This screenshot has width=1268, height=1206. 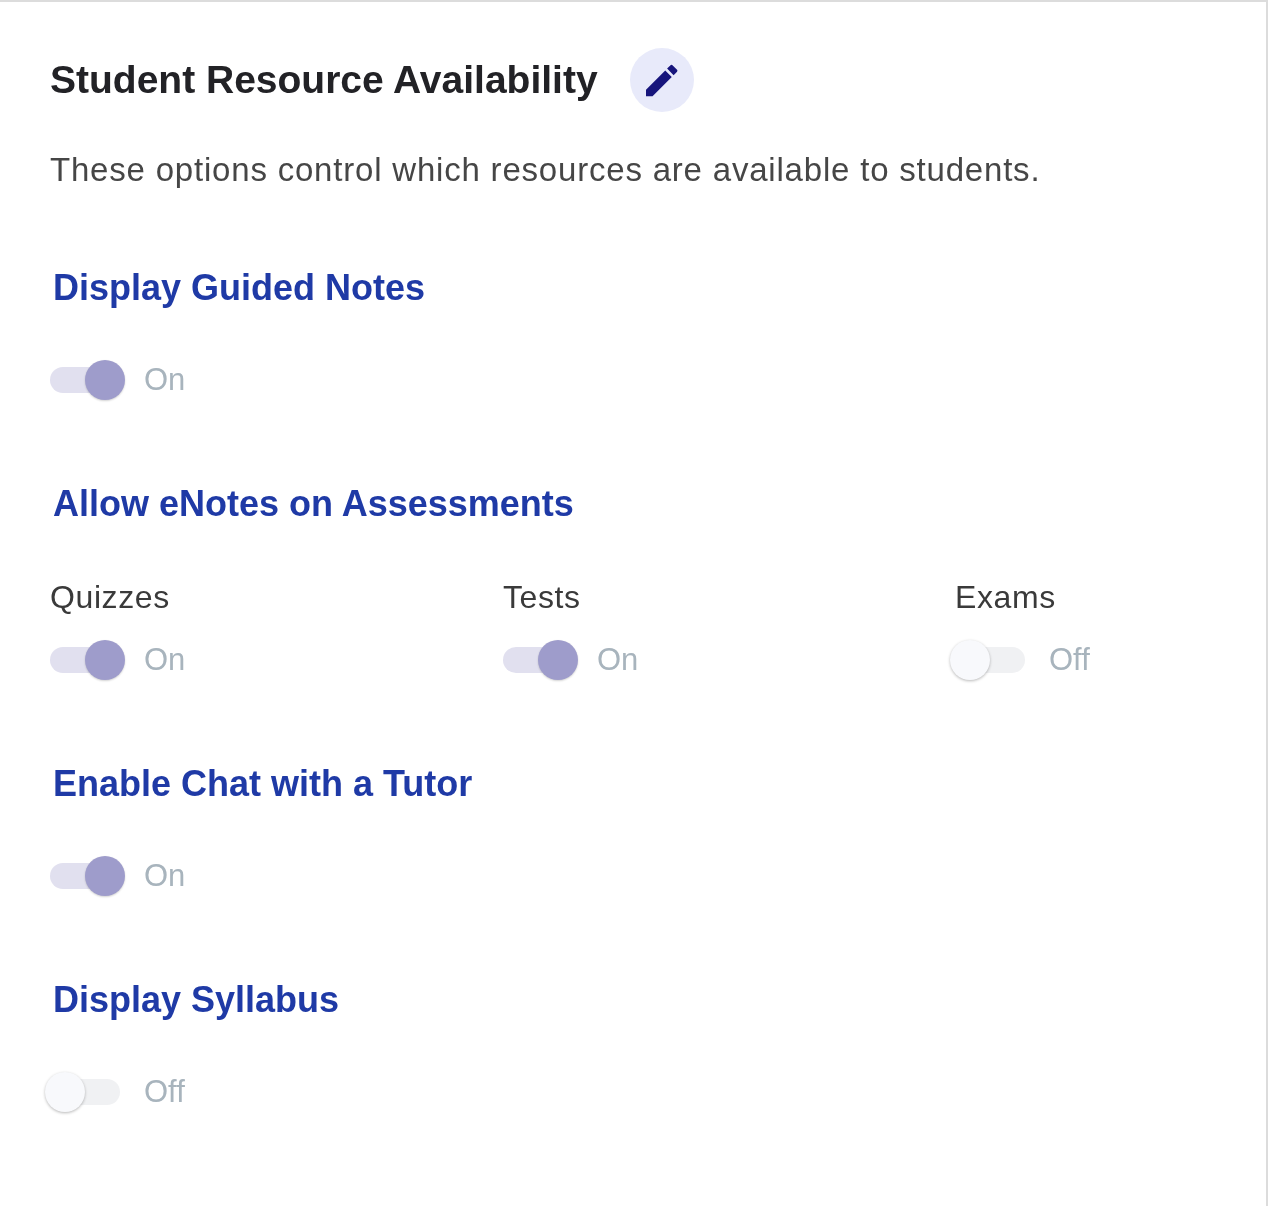 I want to click on setting-heading: Display Syllabus, so click(x=196, y=1000).